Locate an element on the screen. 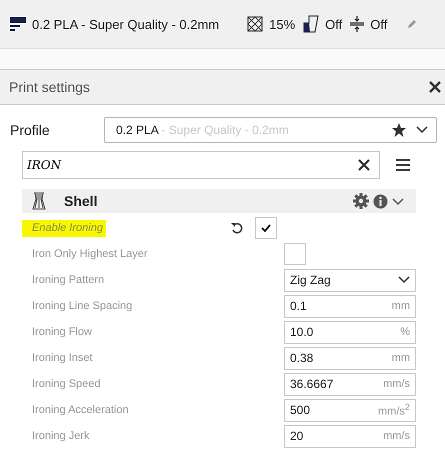  search-field: IRON is located at coordinates (201, 165).